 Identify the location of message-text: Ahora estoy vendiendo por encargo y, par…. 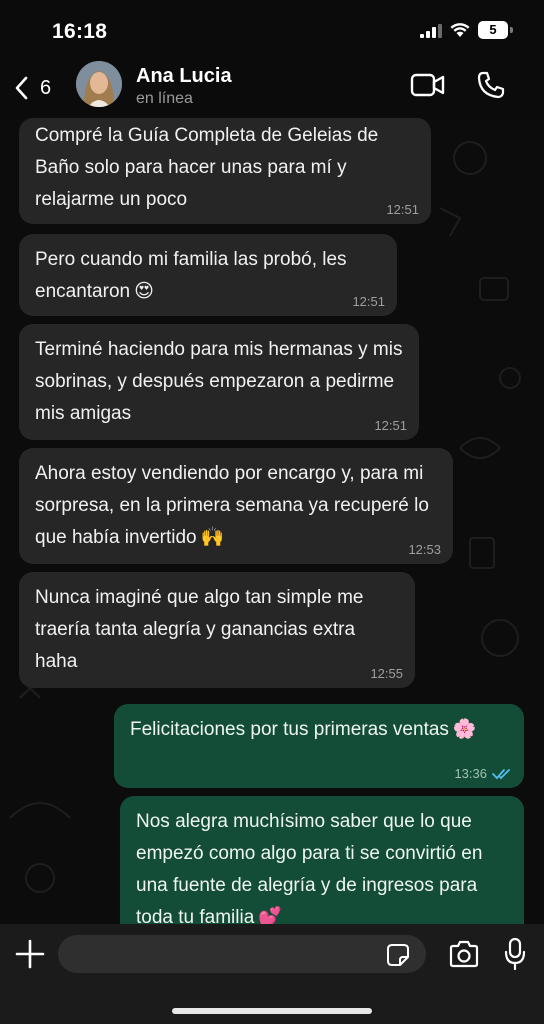
(232, 506).